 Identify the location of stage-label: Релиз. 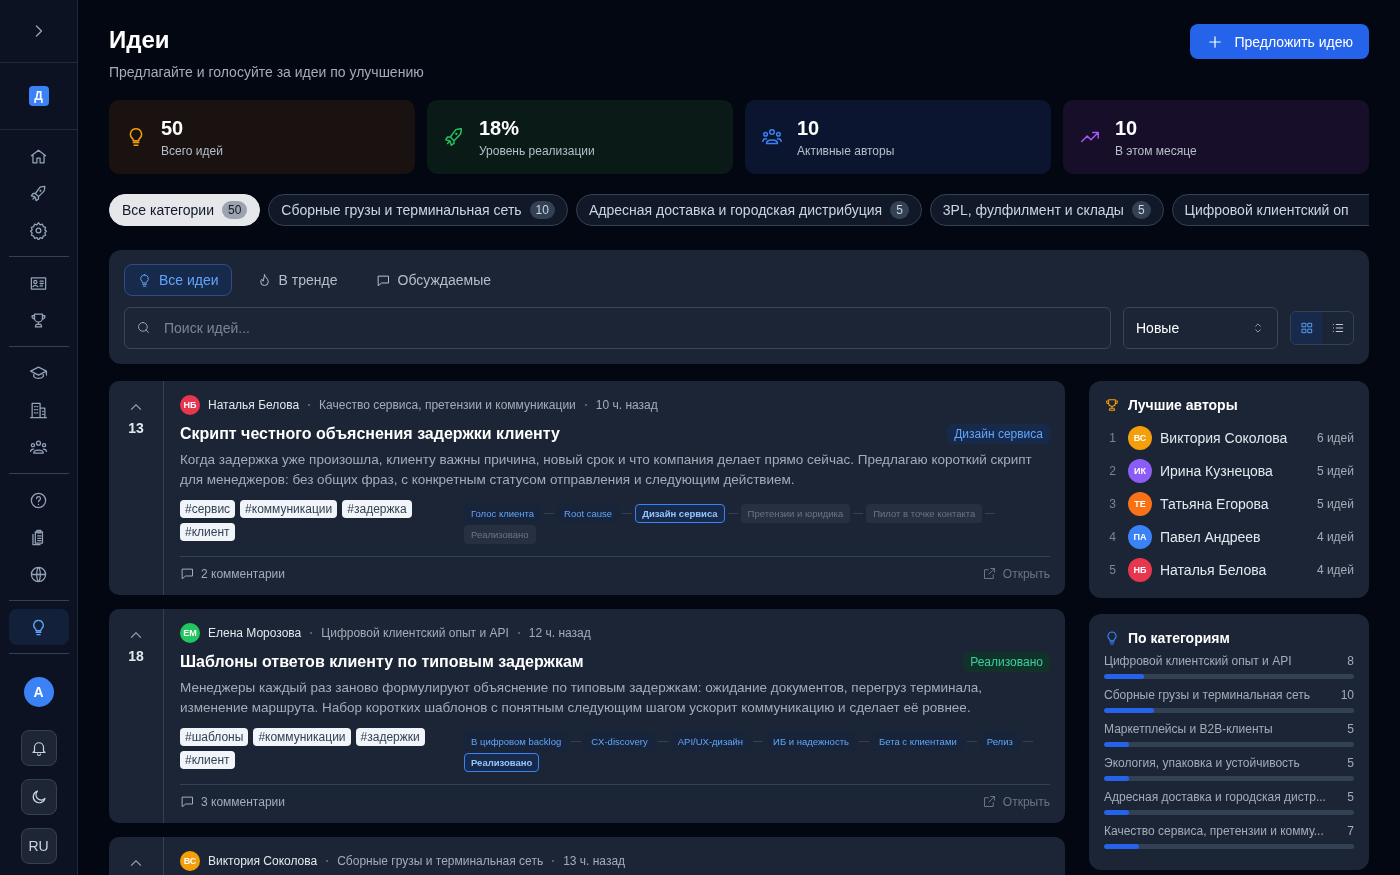
(999, 741).